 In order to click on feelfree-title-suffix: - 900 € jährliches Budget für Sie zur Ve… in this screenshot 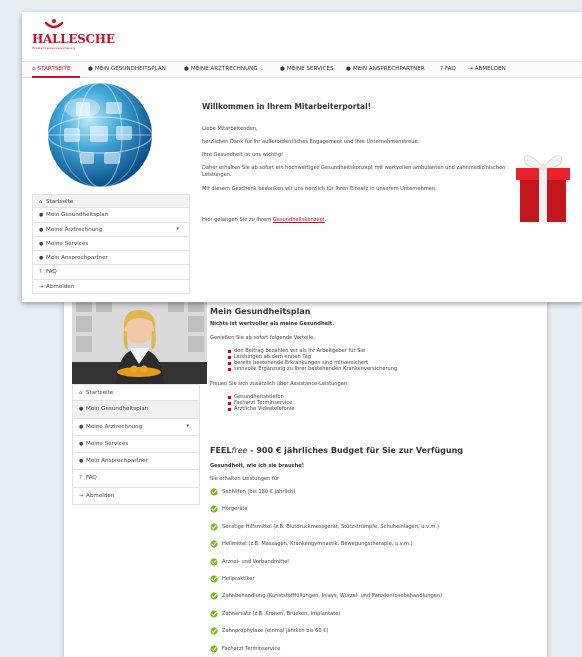, I will do `click(355, 450)`.